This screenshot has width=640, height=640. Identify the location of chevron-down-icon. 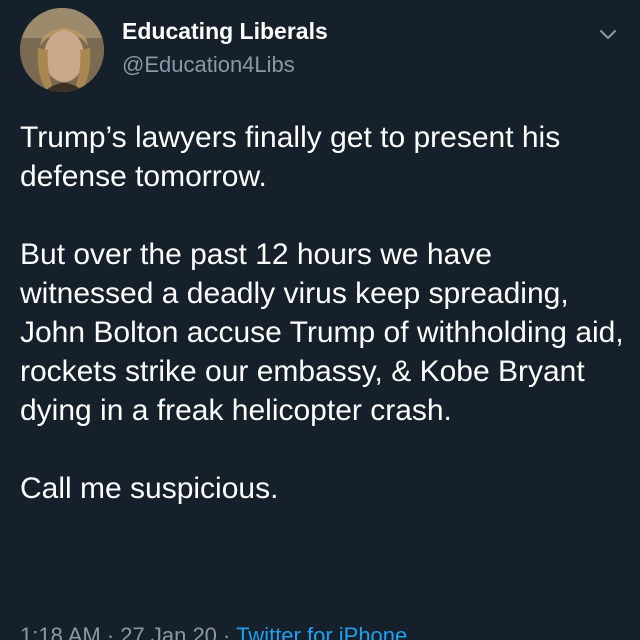
(608, 34).